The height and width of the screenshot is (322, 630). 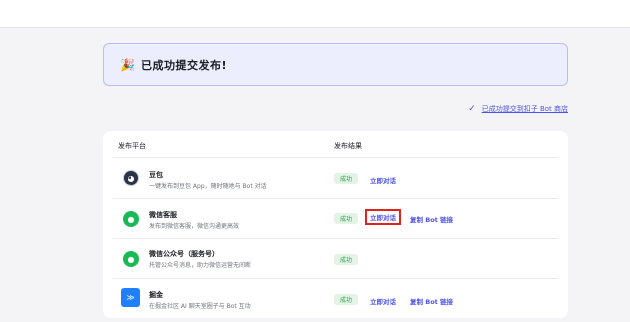 I want to click on wechat-customer-service-icon: ●, so click(x=131, y=219).